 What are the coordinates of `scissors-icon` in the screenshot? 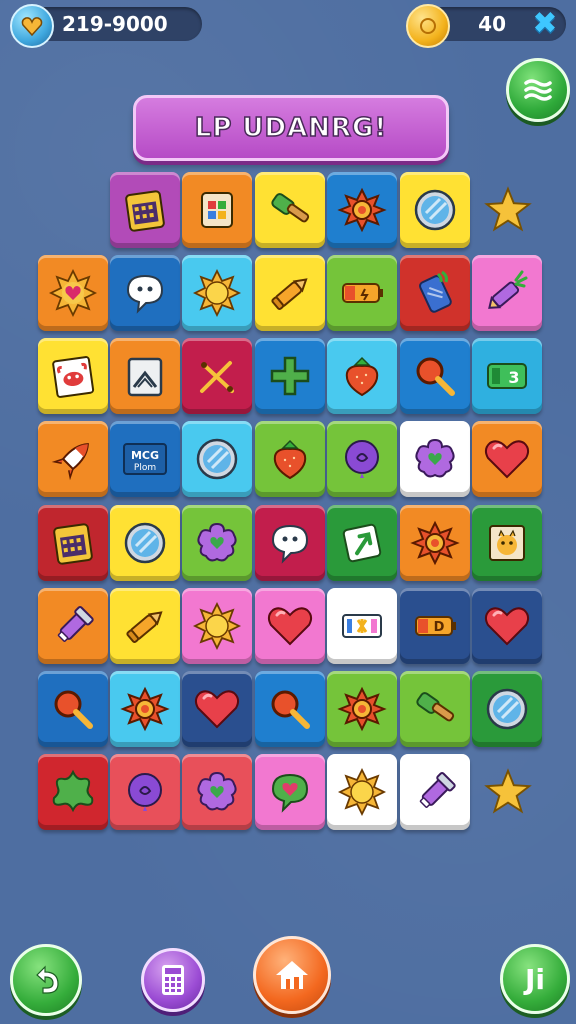 It's located at (217, 377).